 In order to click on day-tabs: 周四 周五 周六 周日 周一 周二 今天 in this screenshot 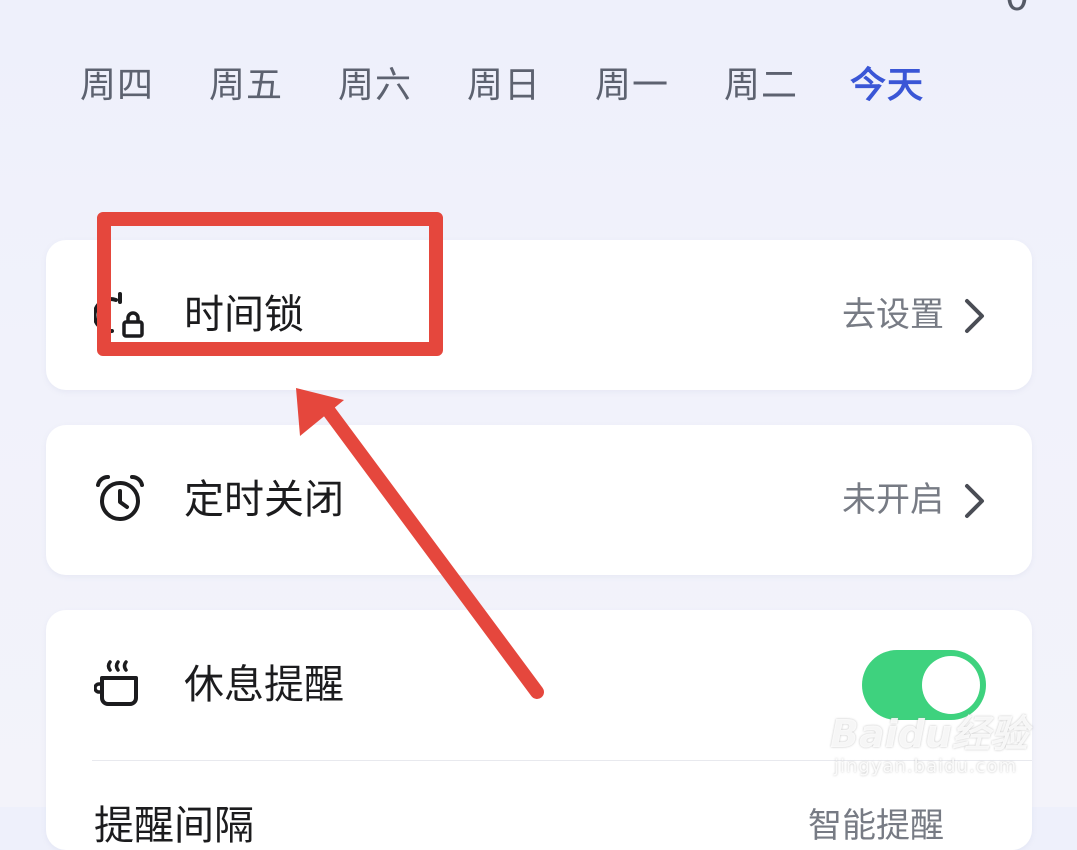, I will do `click(538, 88)`.